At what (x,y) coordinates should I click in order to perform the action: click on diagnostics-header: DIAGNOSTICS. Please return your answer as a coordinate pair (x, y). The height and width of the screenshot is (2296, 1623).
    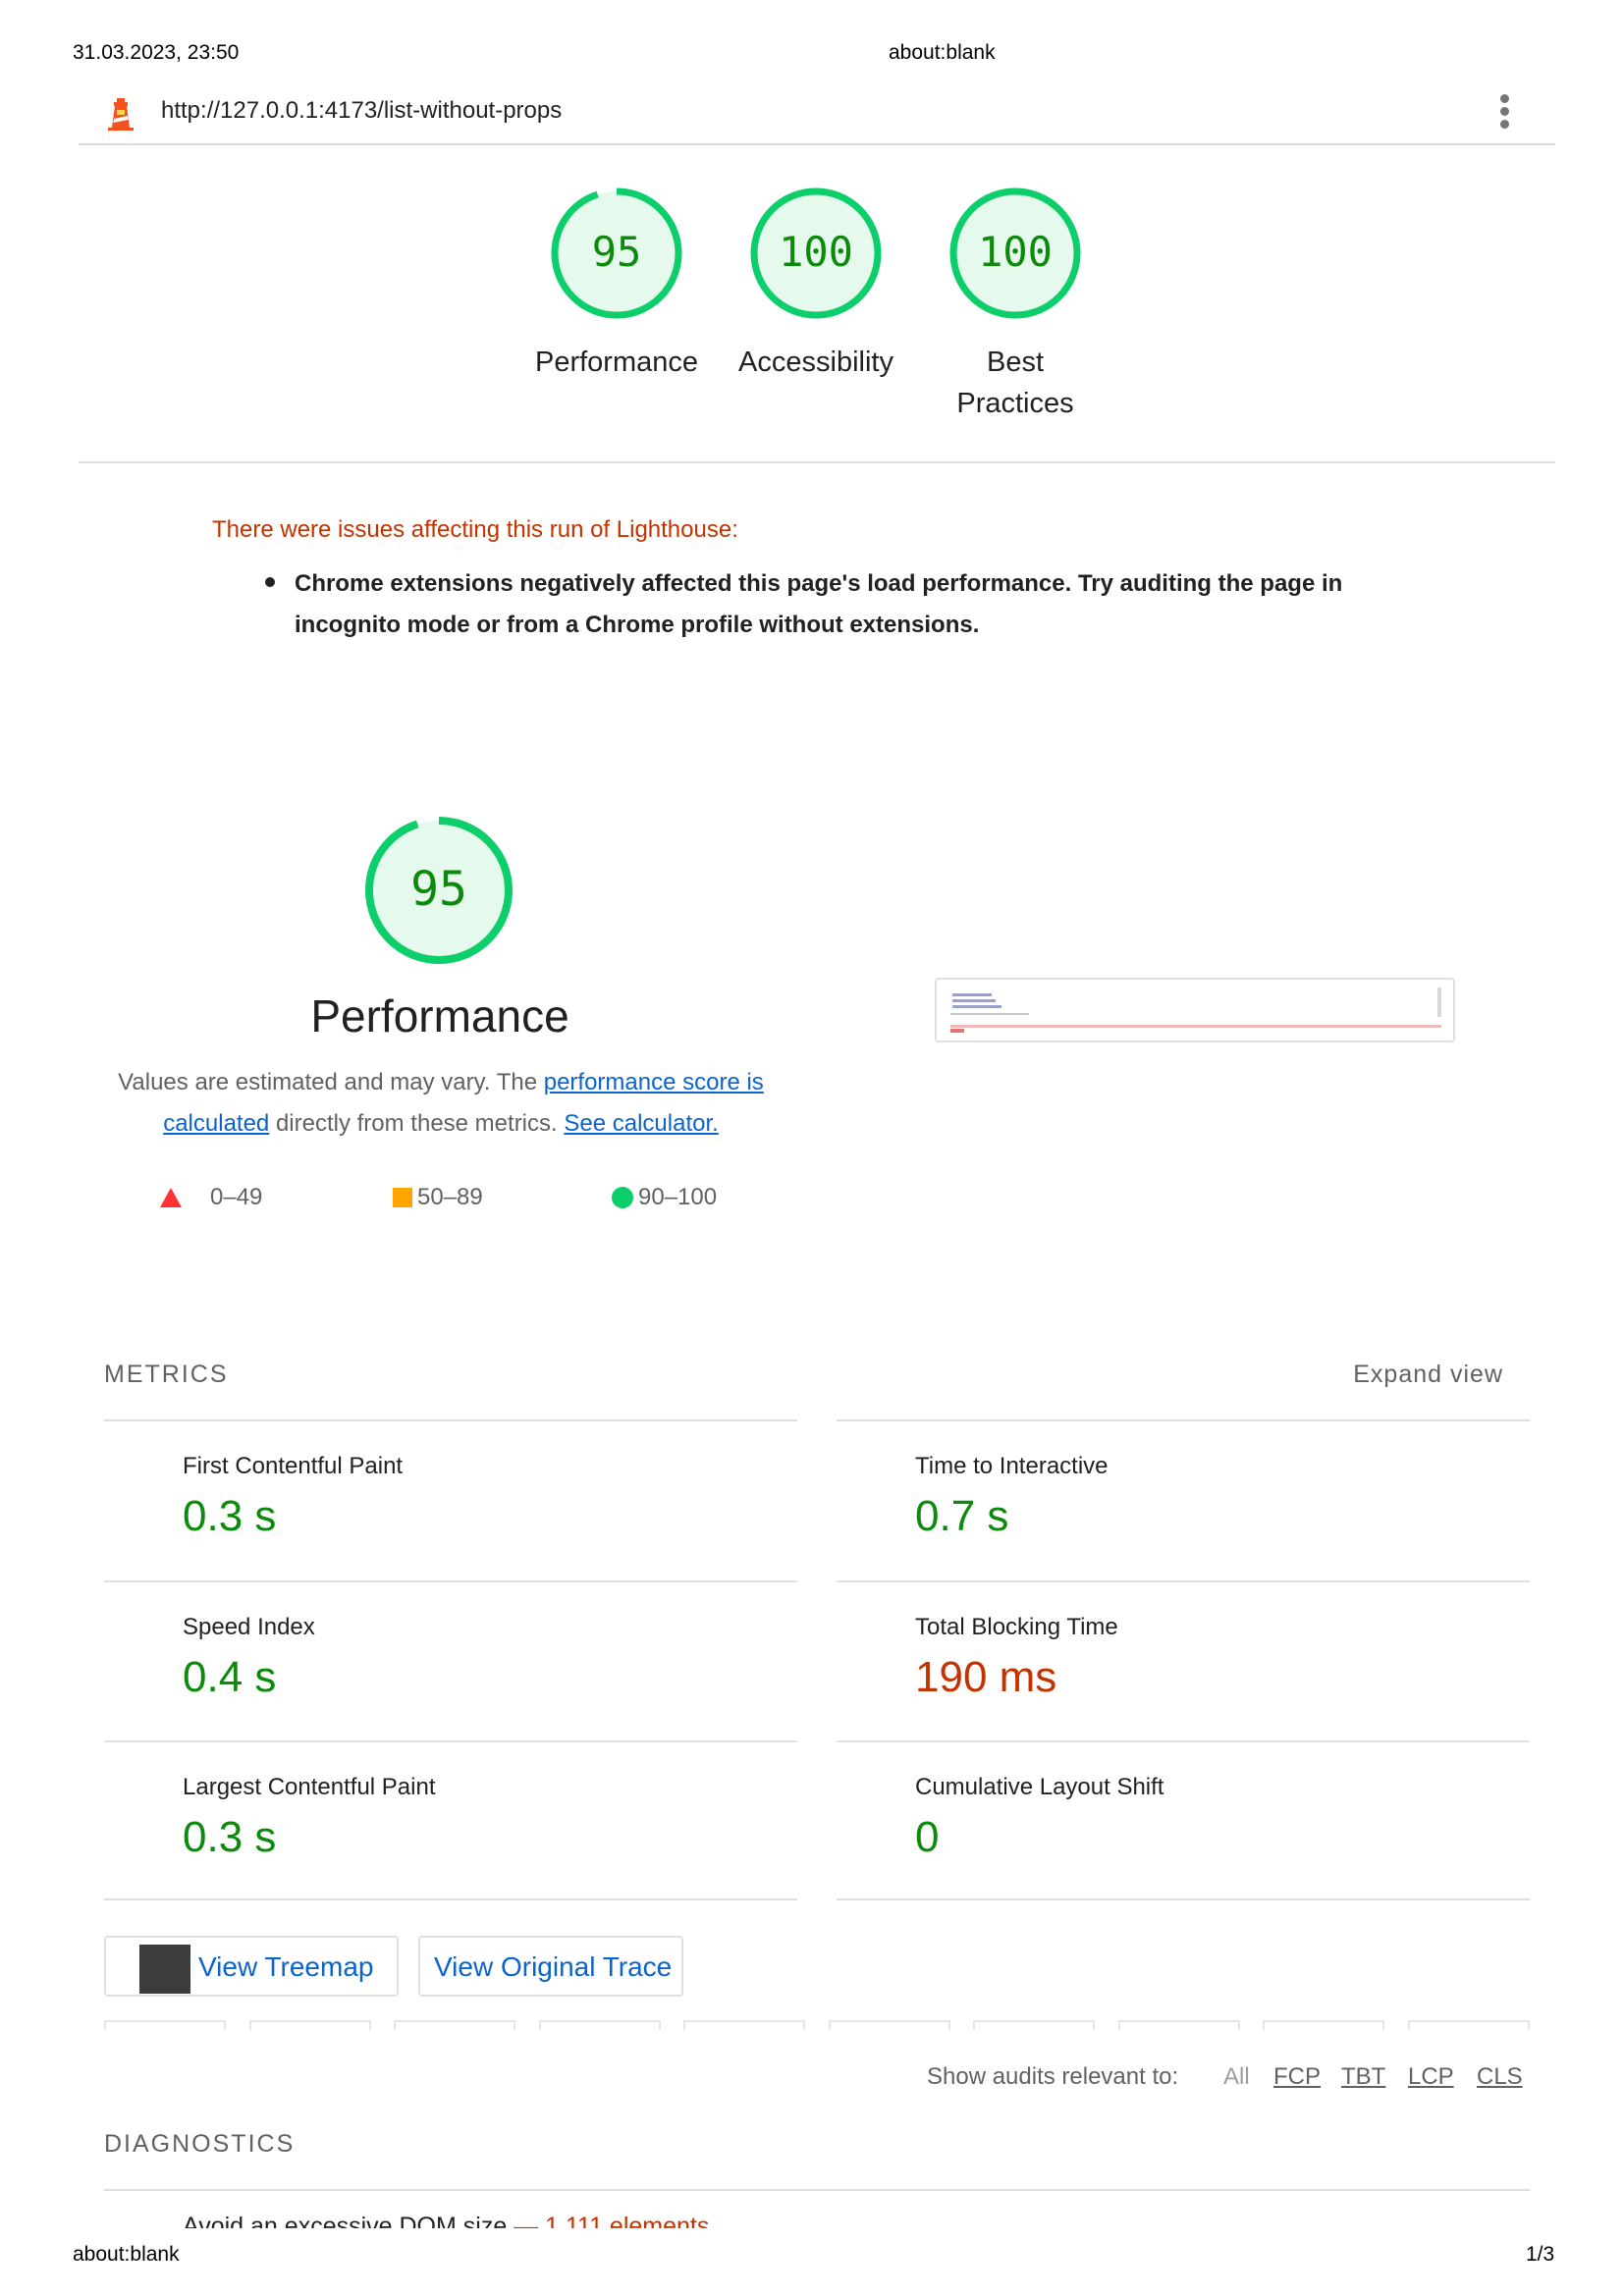
    Looking at the image, I should click on (200, 2144).